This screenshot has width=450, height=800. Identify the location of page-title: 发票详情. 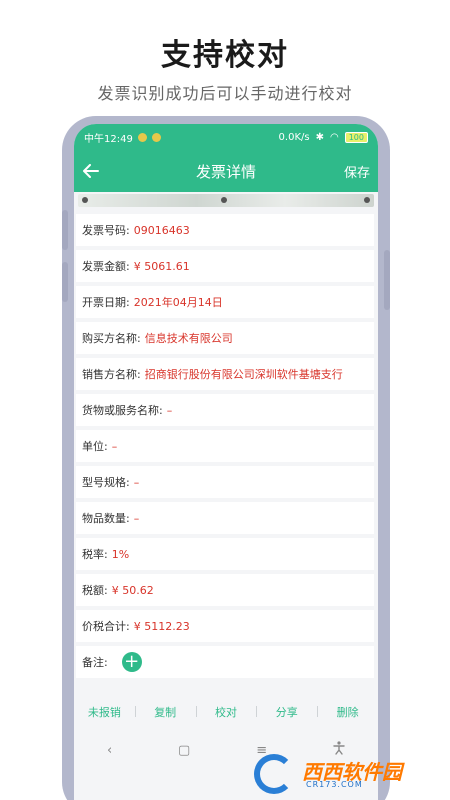
(225, 171).